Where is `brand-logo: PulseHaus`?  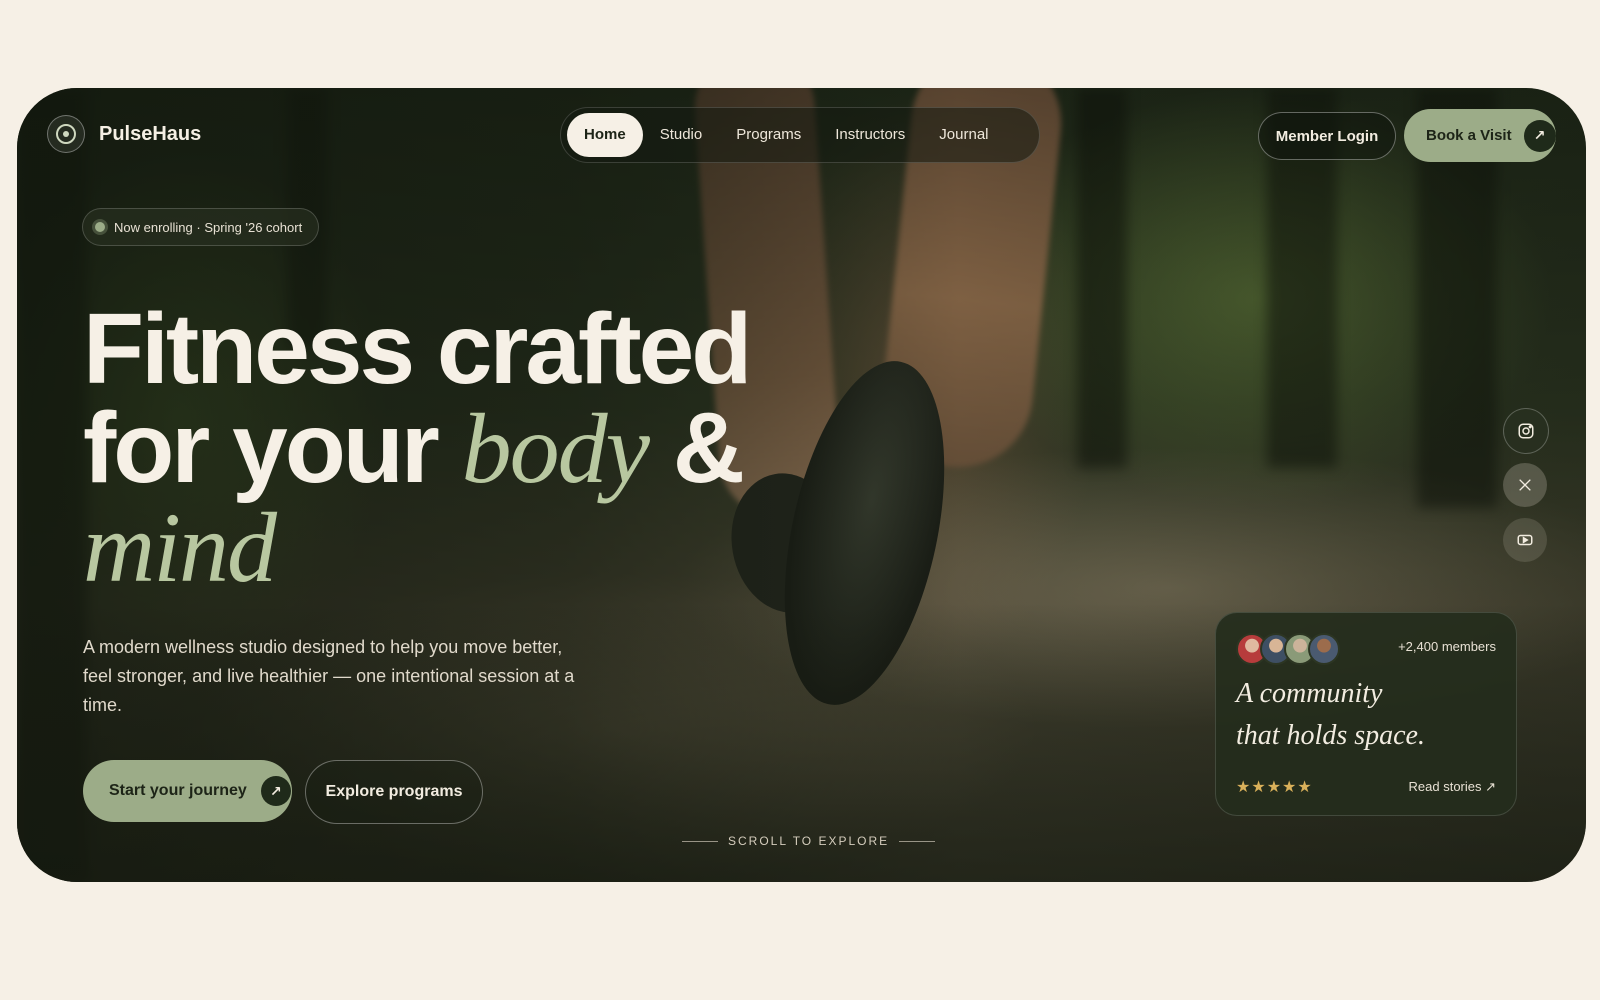 brand-logo: PulseHaus is located at coordinates (124, 134).